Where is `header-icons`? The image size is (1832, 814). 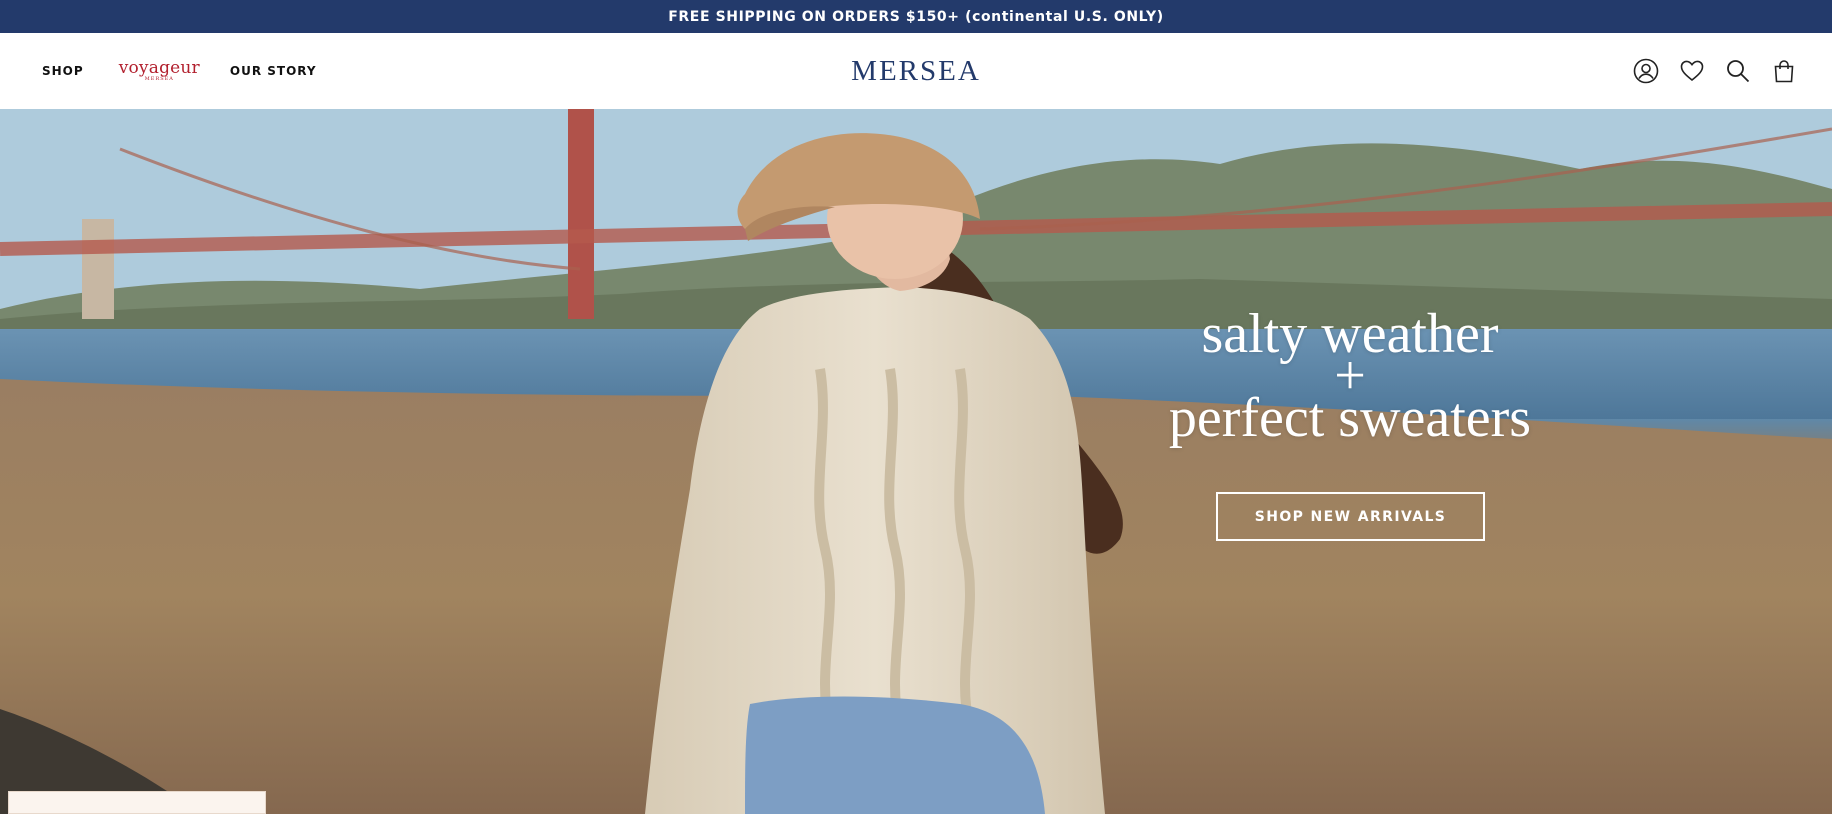
header-icons is located at coordinates (1706, 71).